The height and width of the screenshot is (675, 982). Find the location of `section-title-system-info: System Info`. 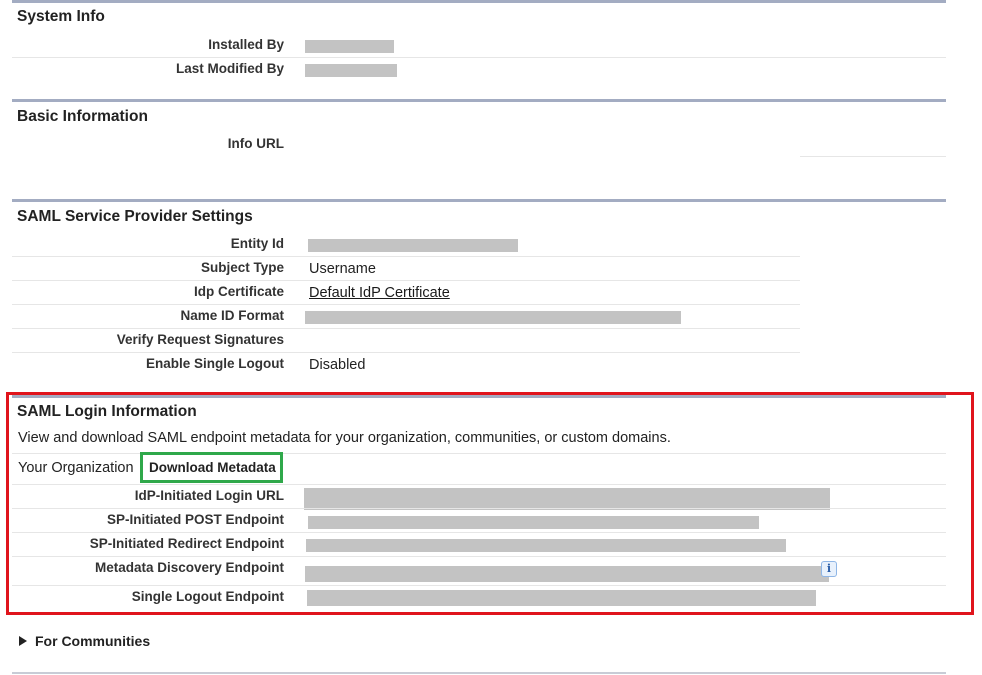

section-title-system-info: System Info is located at coordinates (61, 16).